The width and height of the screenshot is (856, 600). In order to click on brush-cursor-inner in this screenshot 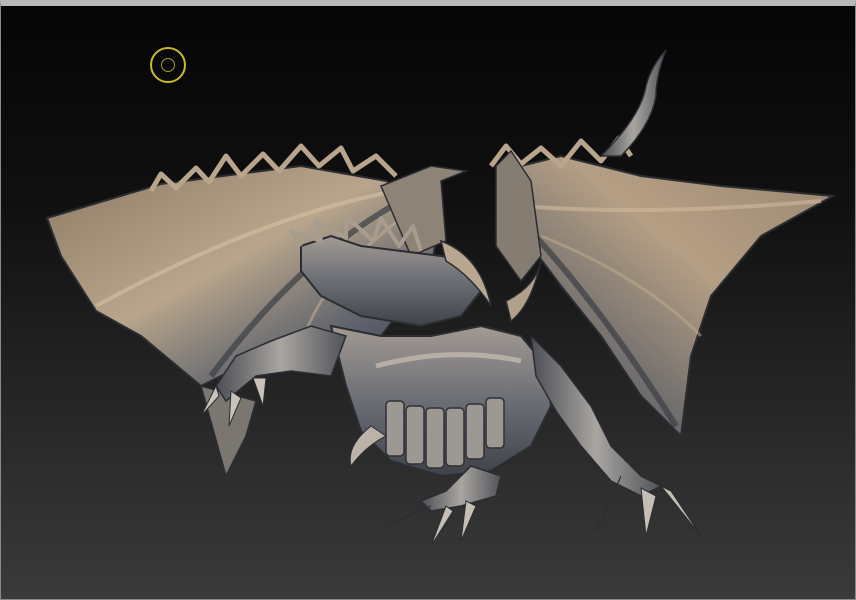, I will do `click(168, 65)`.